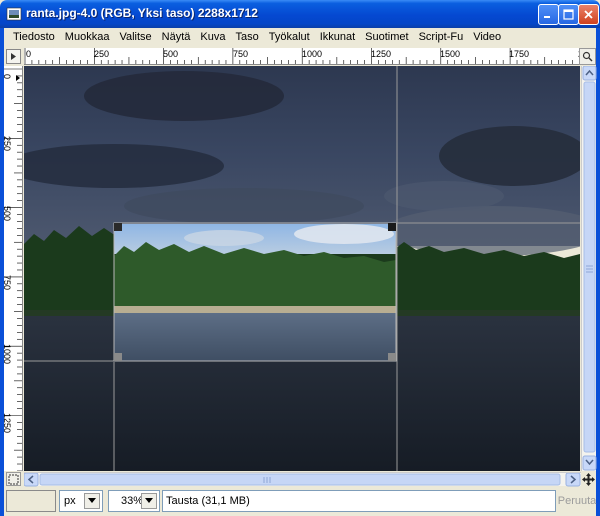 This screenshot has width=600, height=516. I want to click on zoom-dropdown-button, so click(149, 501).